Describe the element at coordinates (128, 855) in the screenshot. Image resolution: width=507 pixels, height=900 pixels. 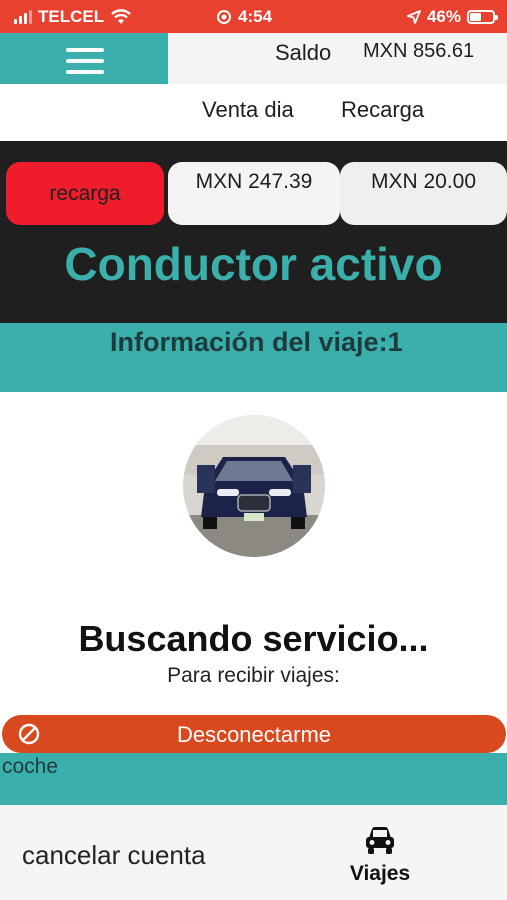
I see `cancel-account-link: cancelar cuenta` at that location.